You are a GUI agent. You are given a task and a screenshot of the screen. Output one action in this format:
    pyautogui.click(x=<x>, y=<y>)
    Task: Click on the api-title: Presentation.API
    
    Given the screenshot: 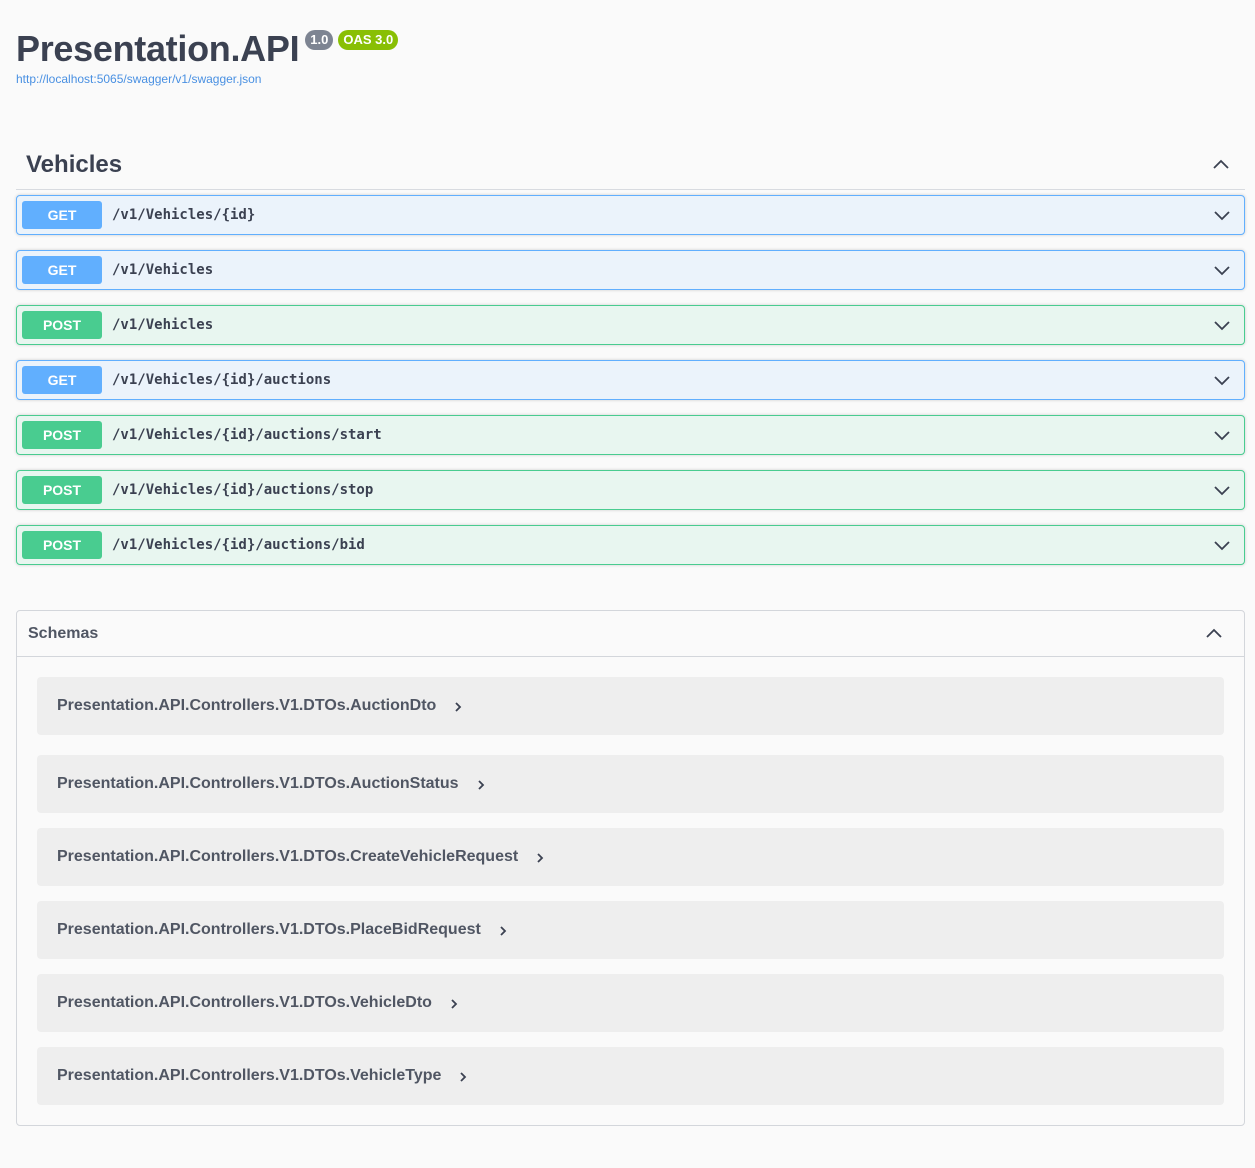 What is the action you would take?
    pyautogui.click(x=158, y=48)
    